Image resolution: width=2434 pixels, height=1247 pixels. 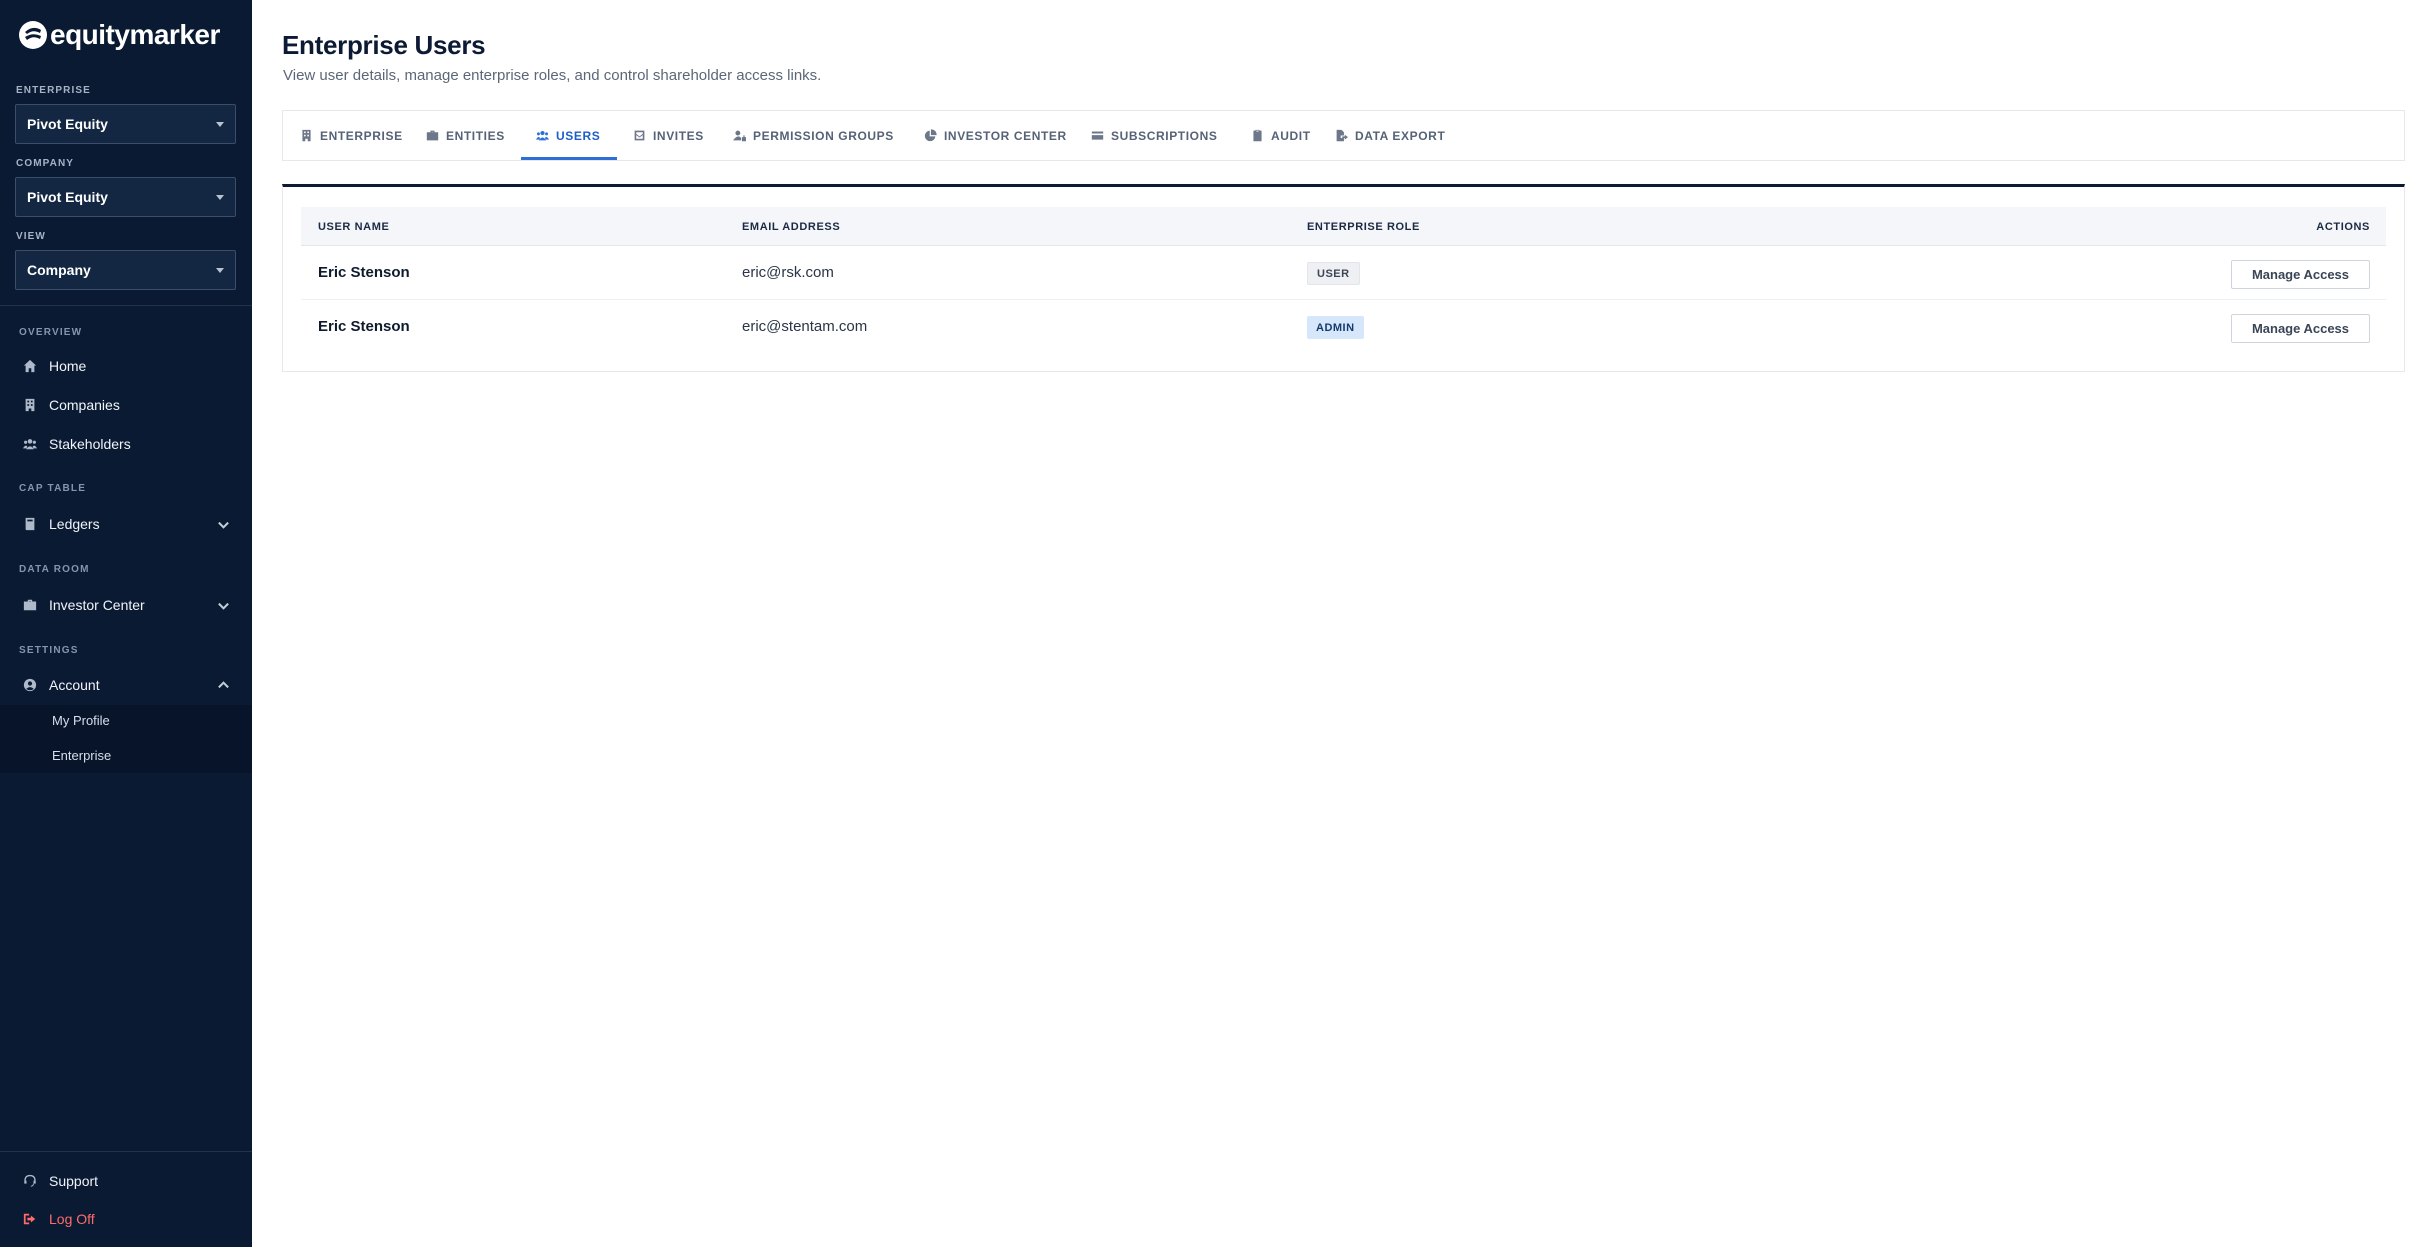 I want to click on cap-table-section-label: CAP TABLE, so click(x=53, y=488).